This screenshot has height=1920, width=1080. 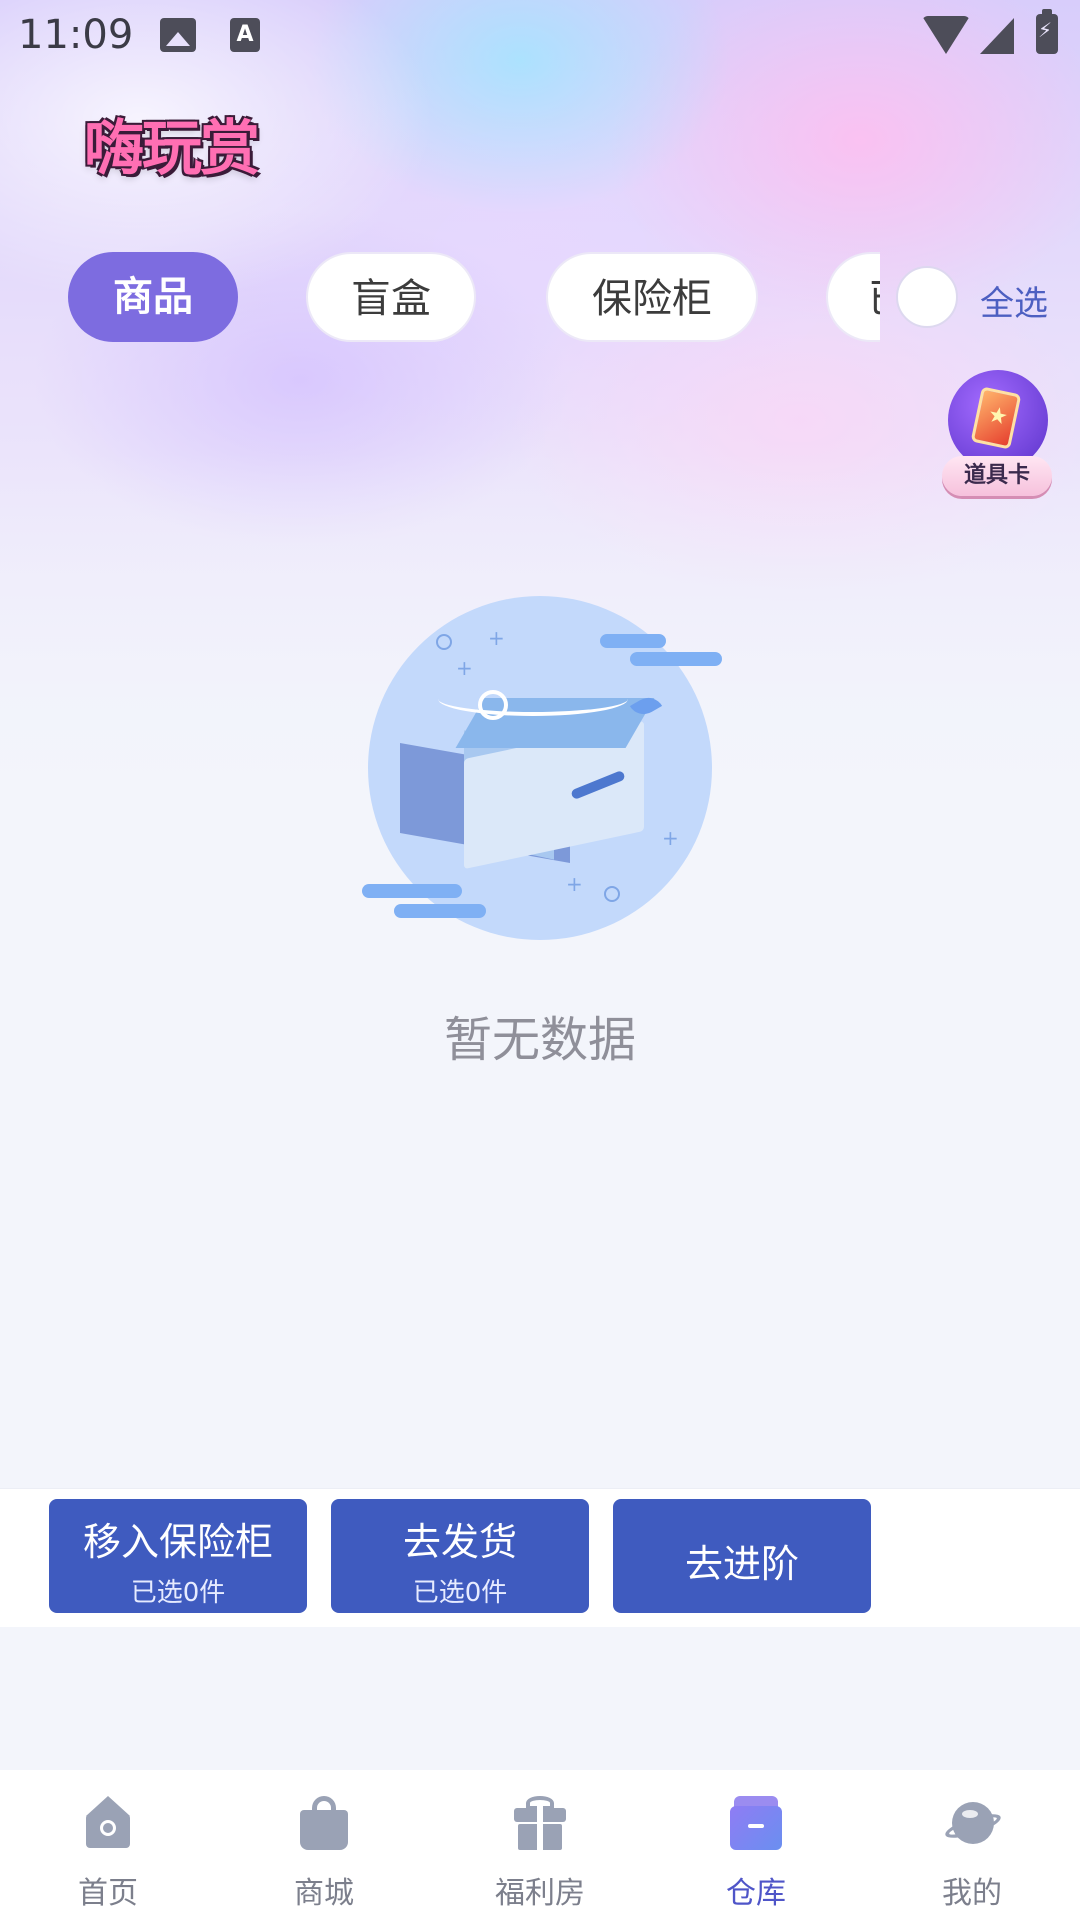 What do you see at coordinates (541, 770) in the screenshot?
I see `empty-box-illustration: + + + +` at bounding box center [541, 770].